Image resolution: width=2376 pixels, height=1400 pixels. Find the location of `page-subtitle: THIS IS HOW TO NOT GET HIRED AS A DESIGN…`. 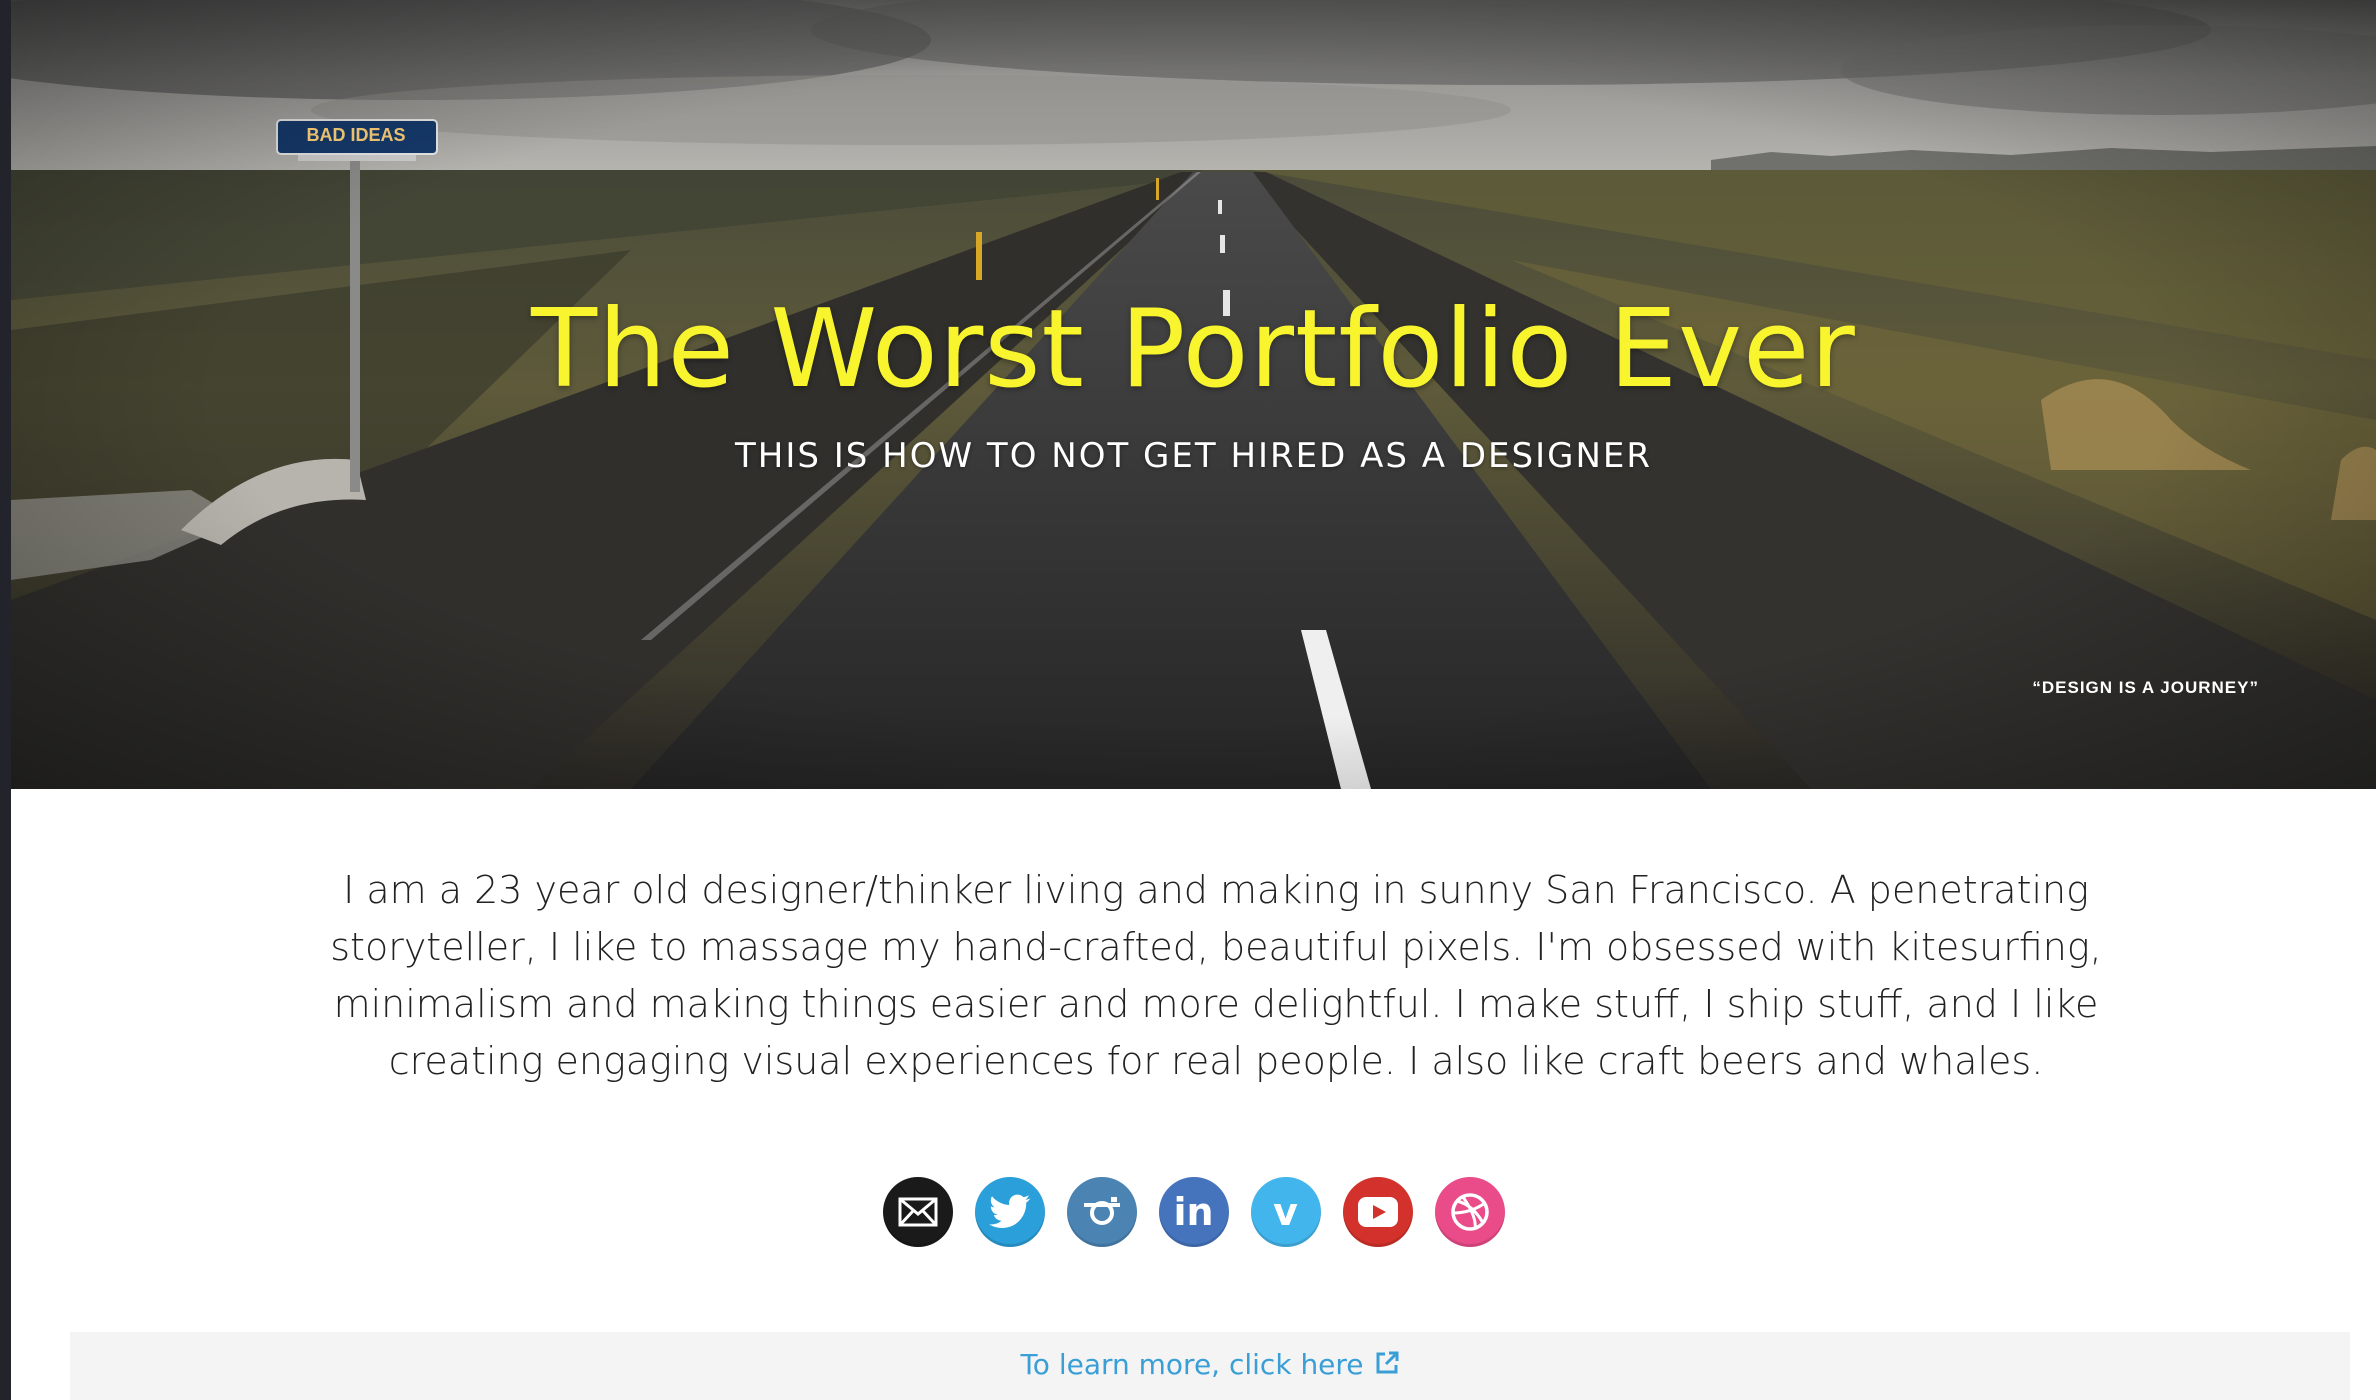

page-subtitle: THIS IS HOW TO NOT GET HIRED AS A DESIGN… is located at coordinates (1193, 456).